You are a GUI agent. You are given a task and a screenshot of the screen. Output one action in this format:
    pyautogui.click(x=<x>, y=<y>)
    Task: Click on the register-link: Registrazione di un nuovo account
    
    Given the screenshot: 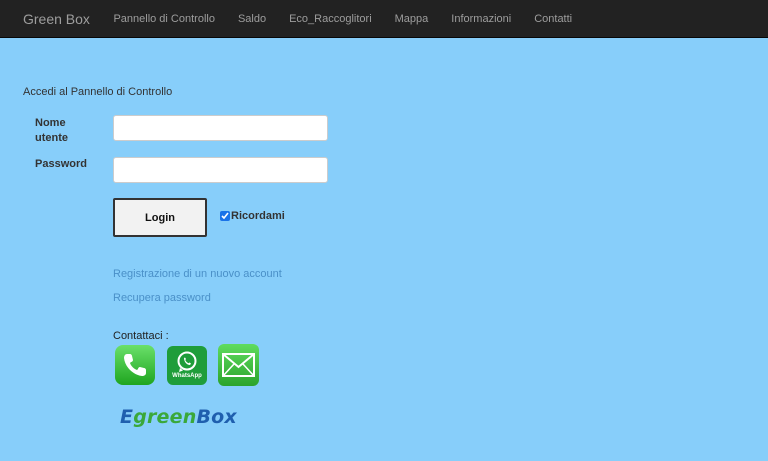 What is the action you would take?
    pyautogui.click(x=197, y=274)
    